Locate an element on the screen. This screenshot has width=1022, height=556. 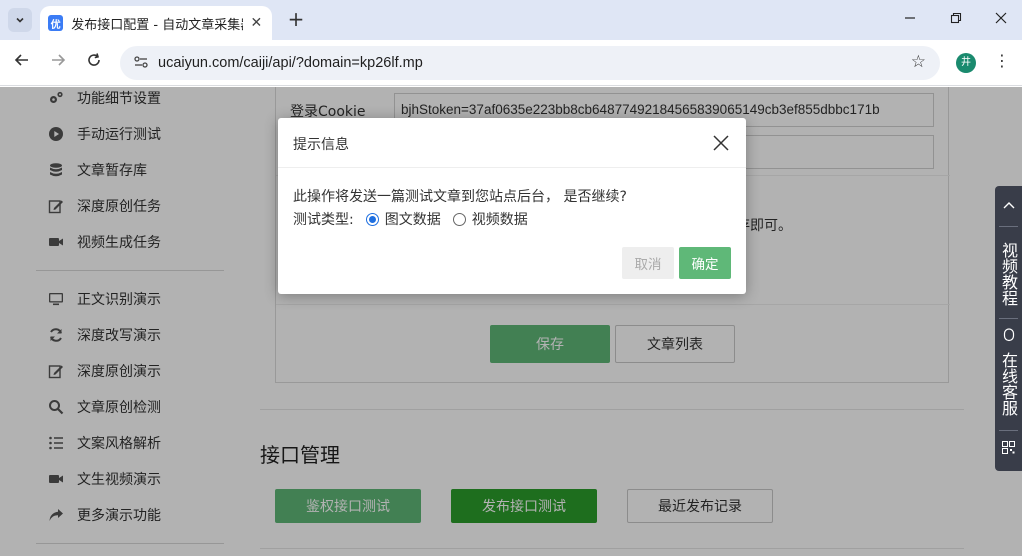
arrow-right-icon is located at coordinates (59, 60).